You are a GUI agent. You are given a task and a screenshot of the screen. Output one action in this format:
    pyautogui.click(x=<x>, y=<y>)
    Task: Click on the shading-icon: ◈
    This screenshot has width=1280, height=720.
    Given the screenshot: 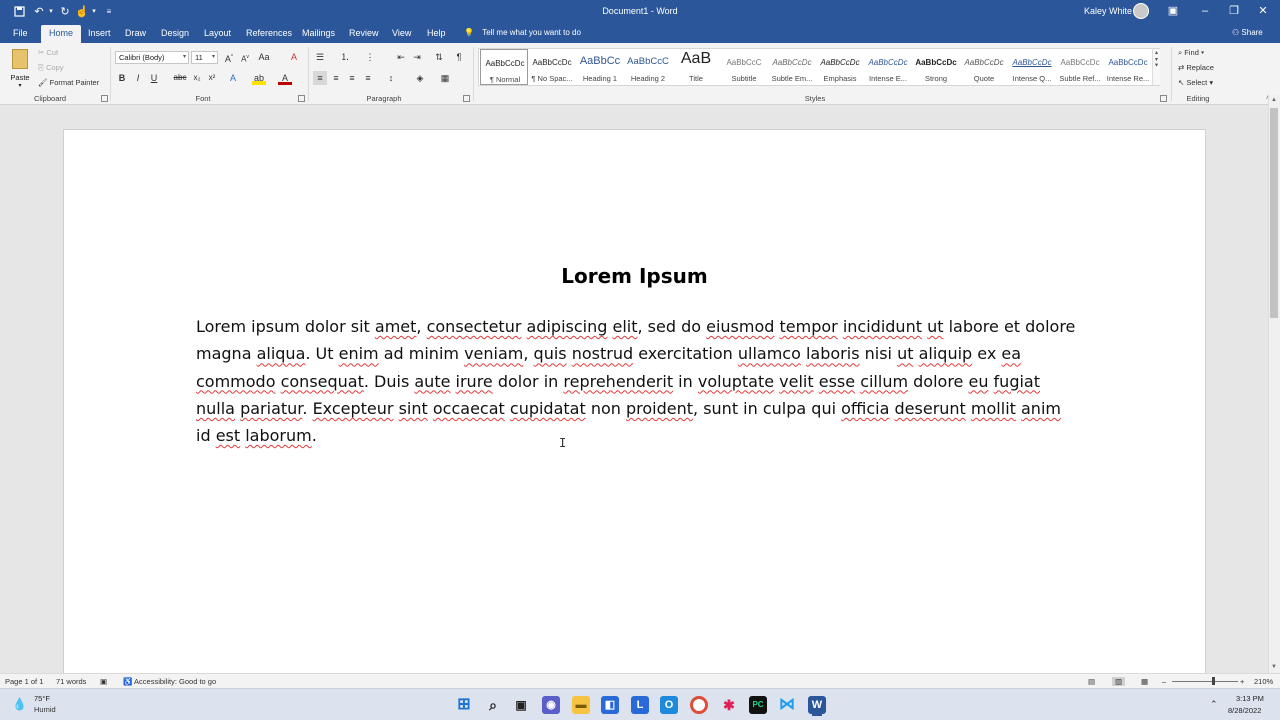 What is the action you would take?
    pyautogui.click(x=420, y=78)
    